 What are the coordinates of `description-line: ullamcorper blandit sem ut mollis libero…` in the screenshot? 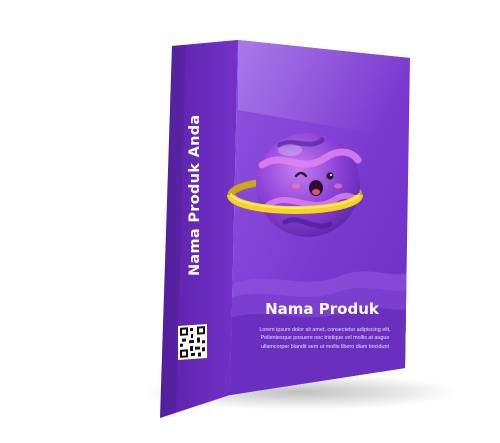 It's located at (325, 346).